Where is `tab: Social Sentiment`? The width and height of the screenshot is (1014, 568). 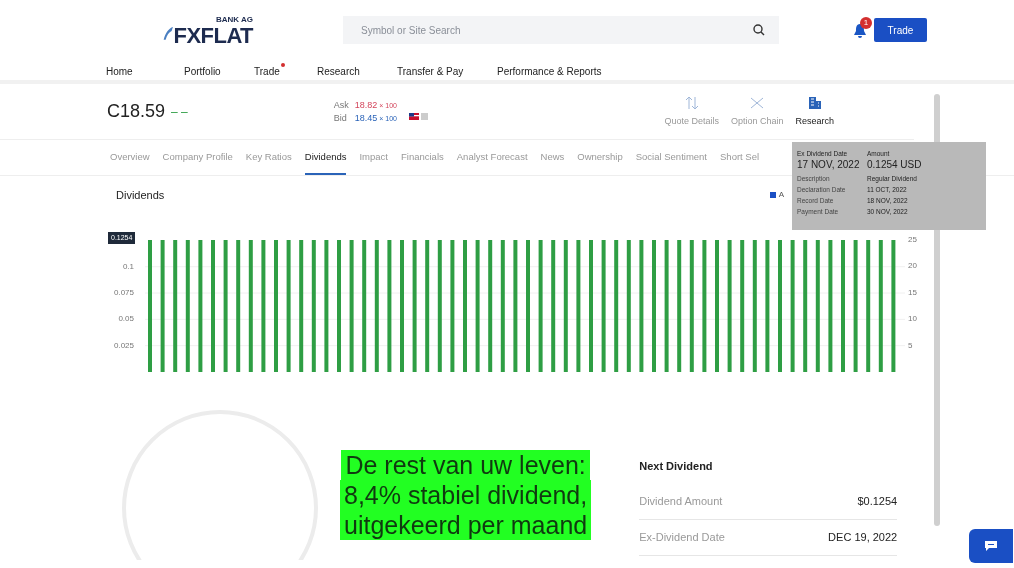
tab: Social Sentiment is located at coordinates (671, 162).